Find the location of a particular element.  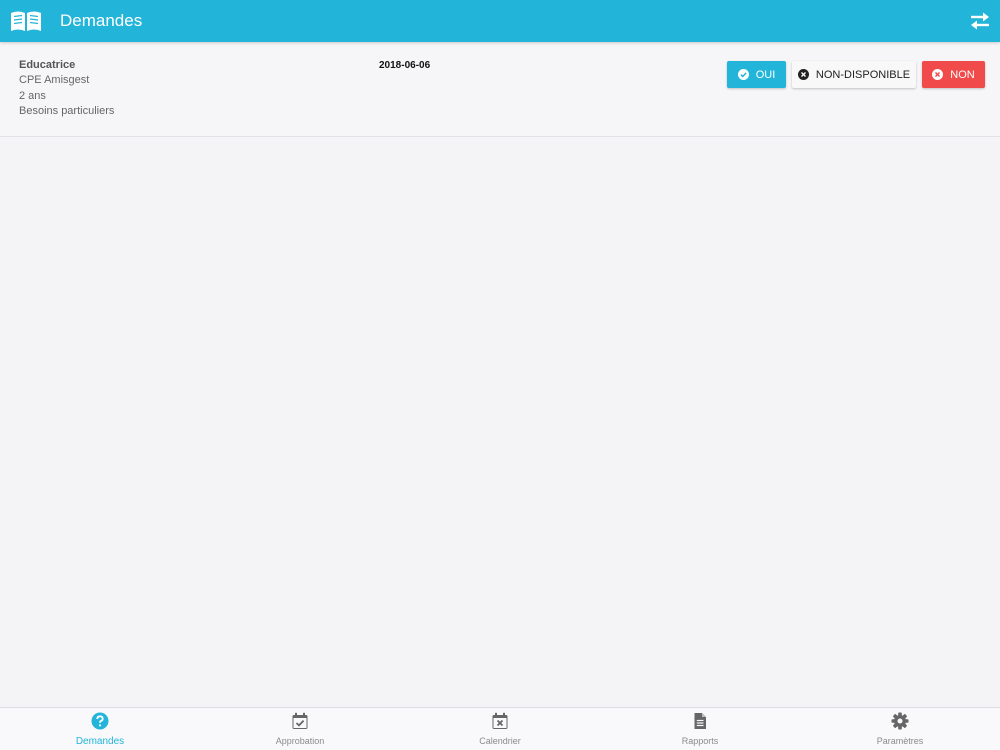

oui-button-label: OUI is located at coordinates (765, 74).